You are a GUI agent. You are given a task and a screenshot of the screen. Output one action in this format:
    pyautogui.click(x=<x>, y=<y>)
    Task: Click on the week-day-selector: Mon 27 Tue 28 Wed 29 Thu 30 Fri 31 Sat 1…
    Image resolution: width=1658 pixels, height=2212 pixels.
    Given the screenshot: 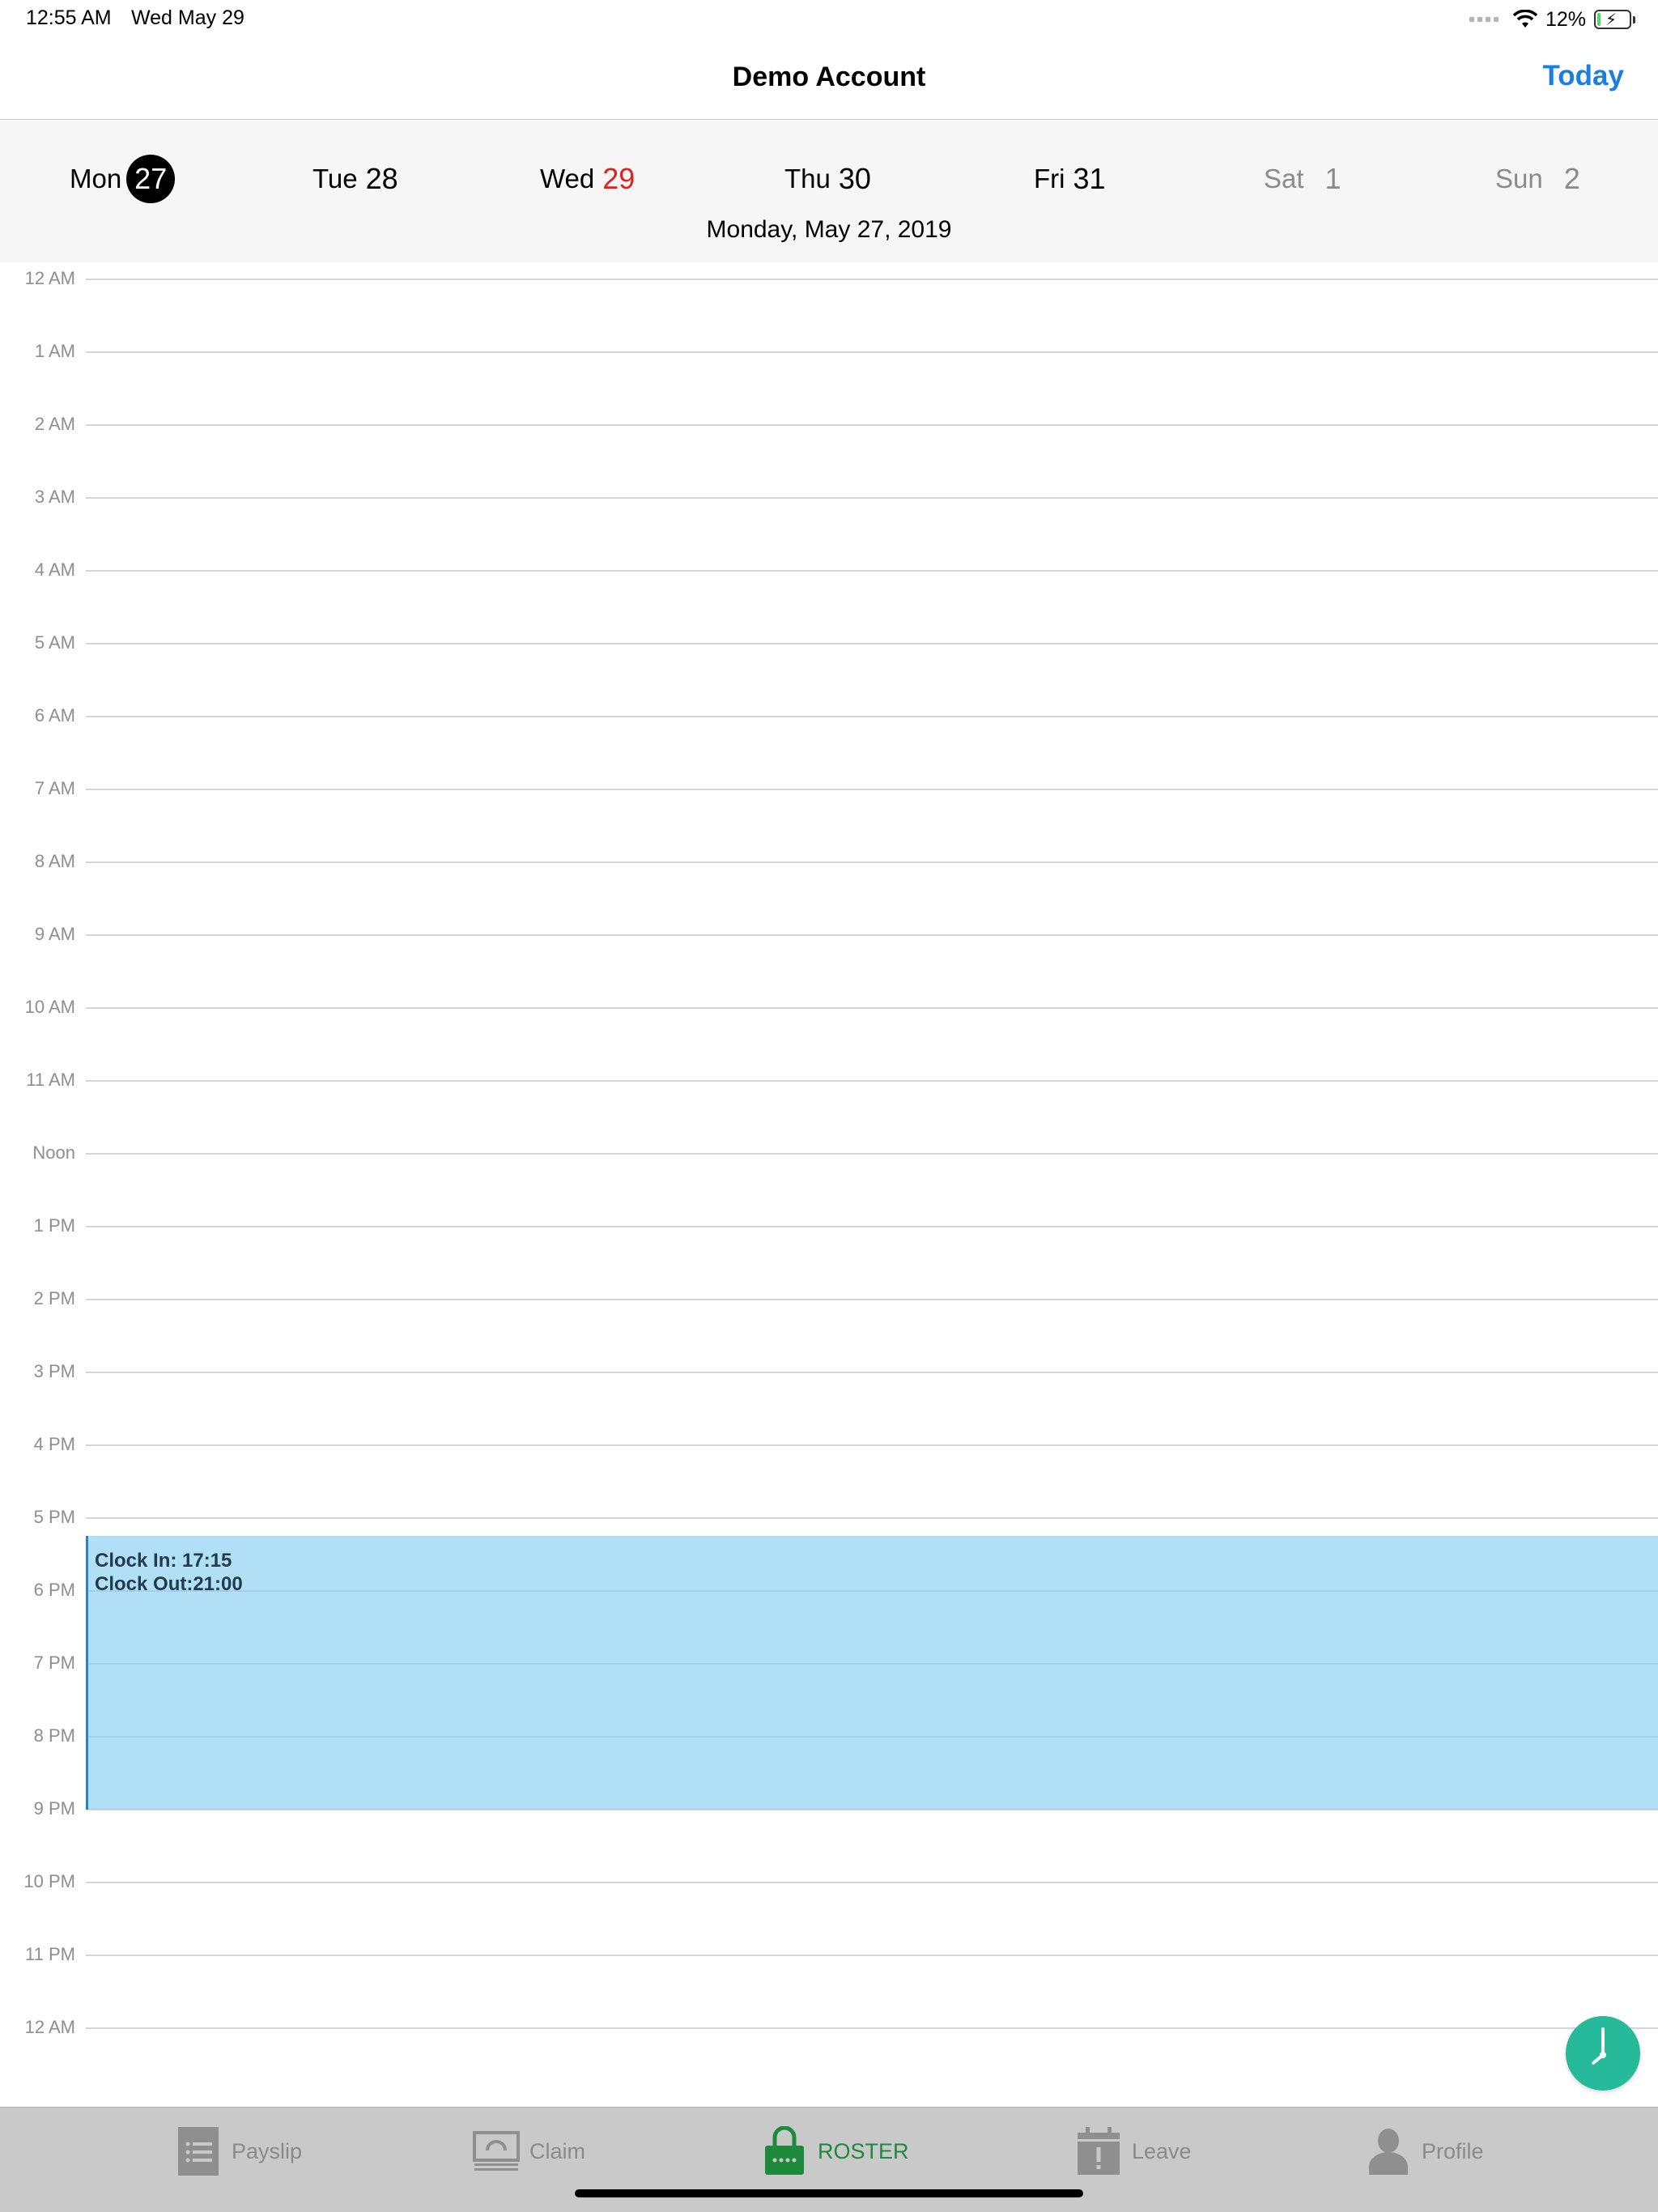 What is the action you would take?
    pyautogui.click(x=829, y=191)
    